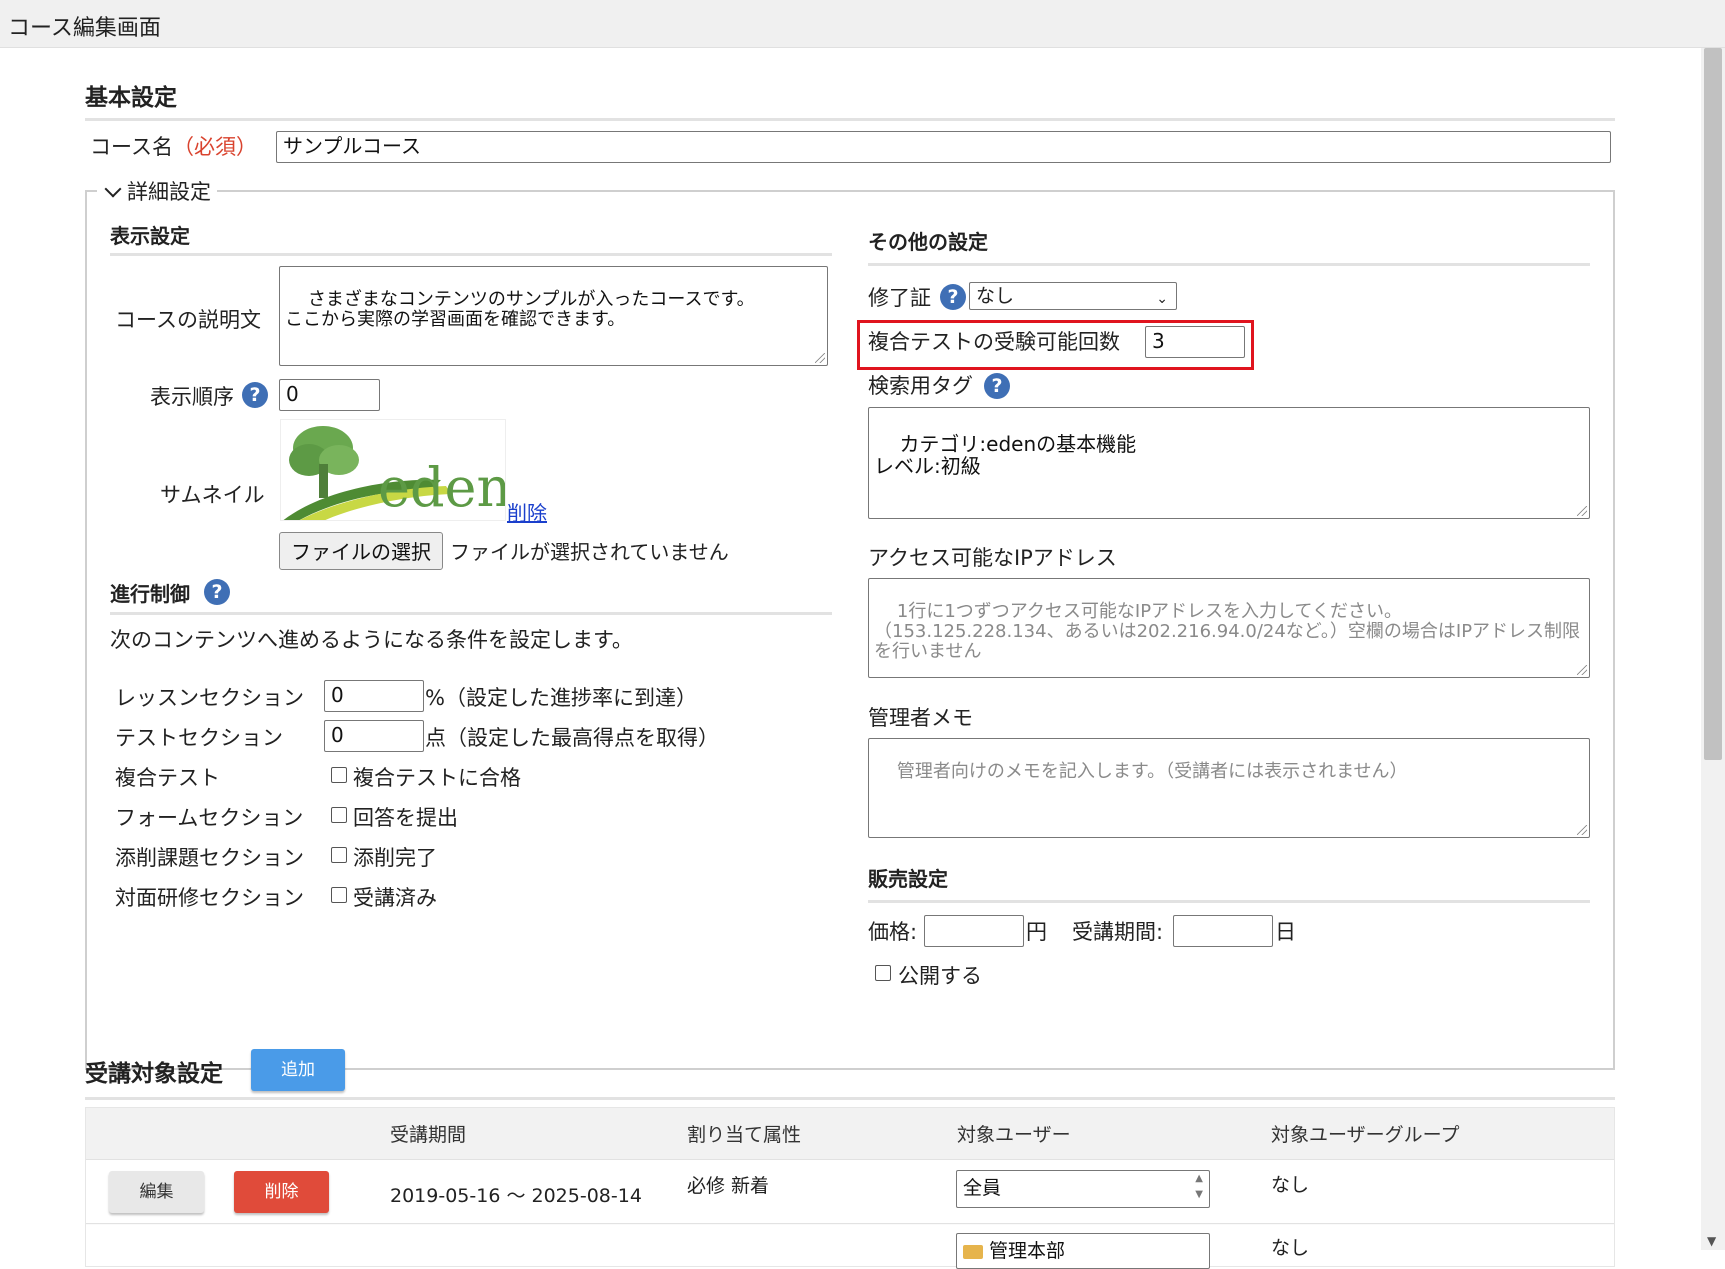  Describe the element at coordinates (516, 1196) in the screenshot. I see `row-period: 2019-05-16 〜 2025-08-14` at that location.